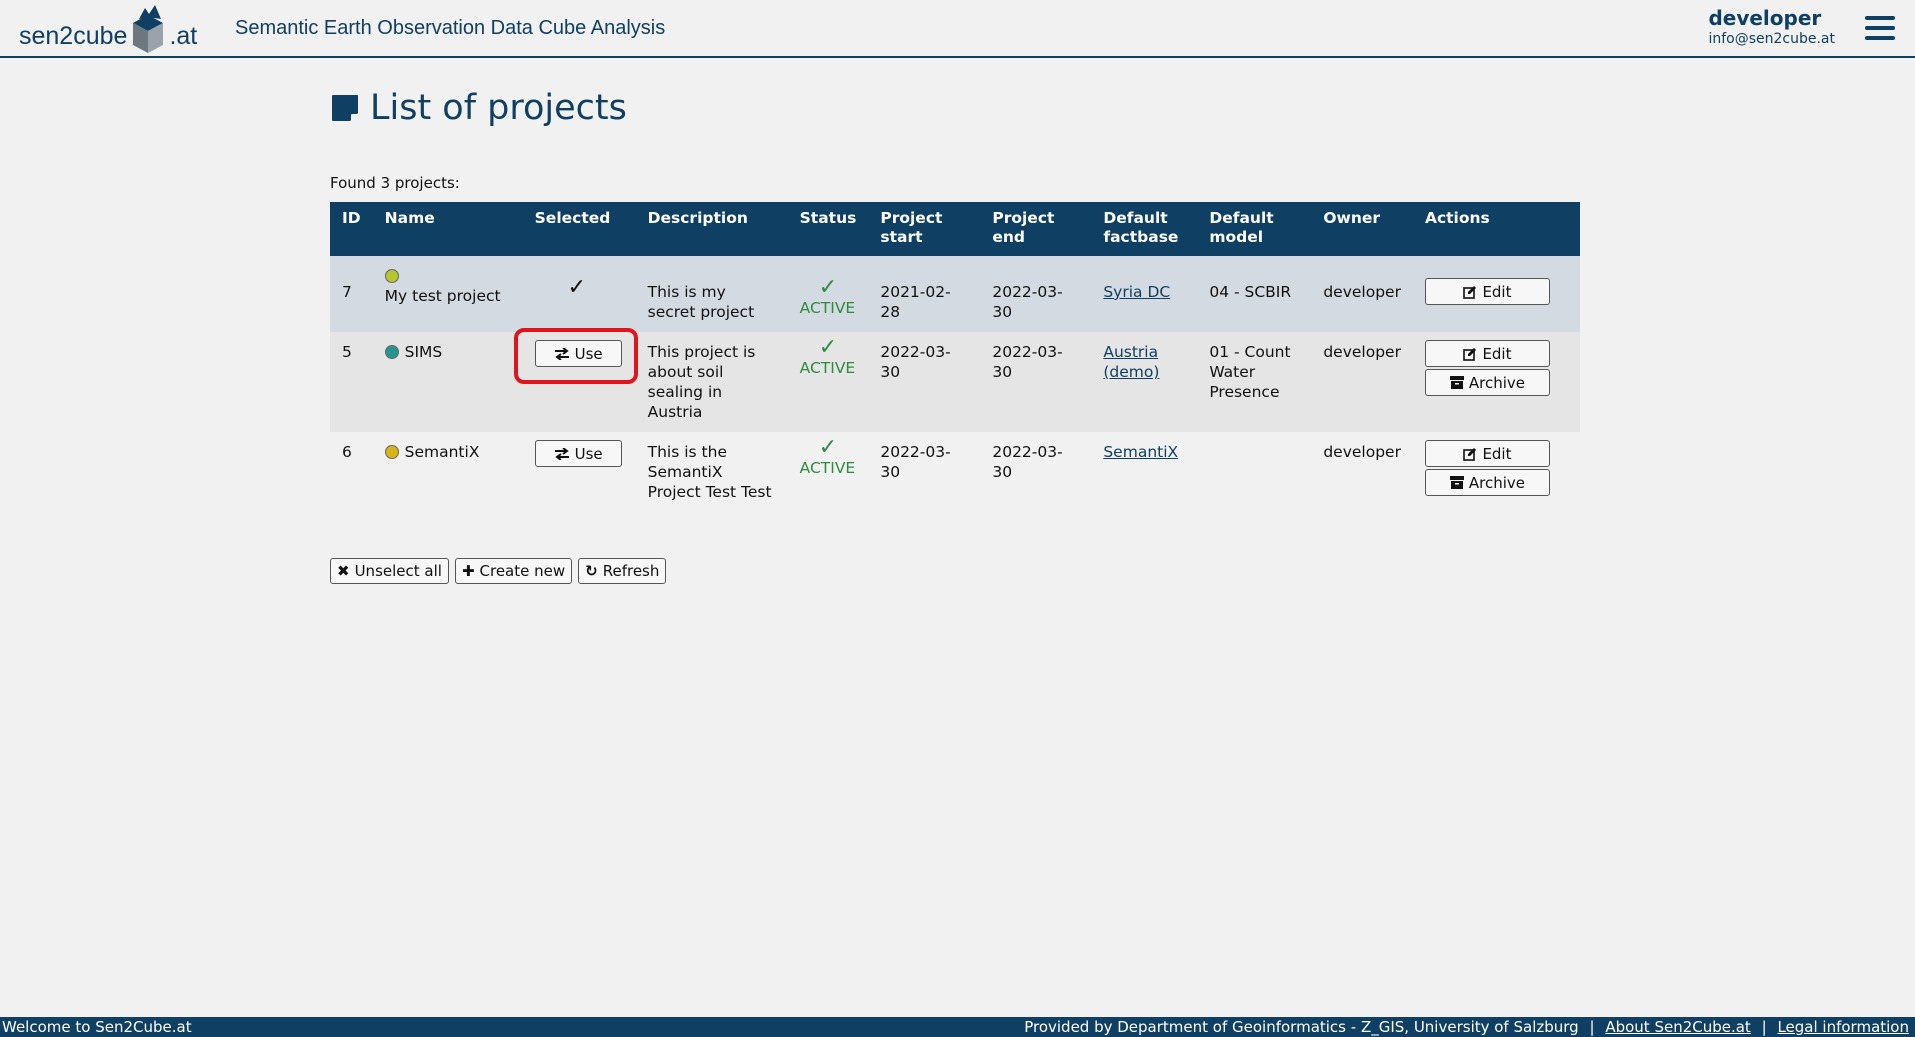  I want to click on about-link: About Sen2Cube.at, so click(1678, 1027).